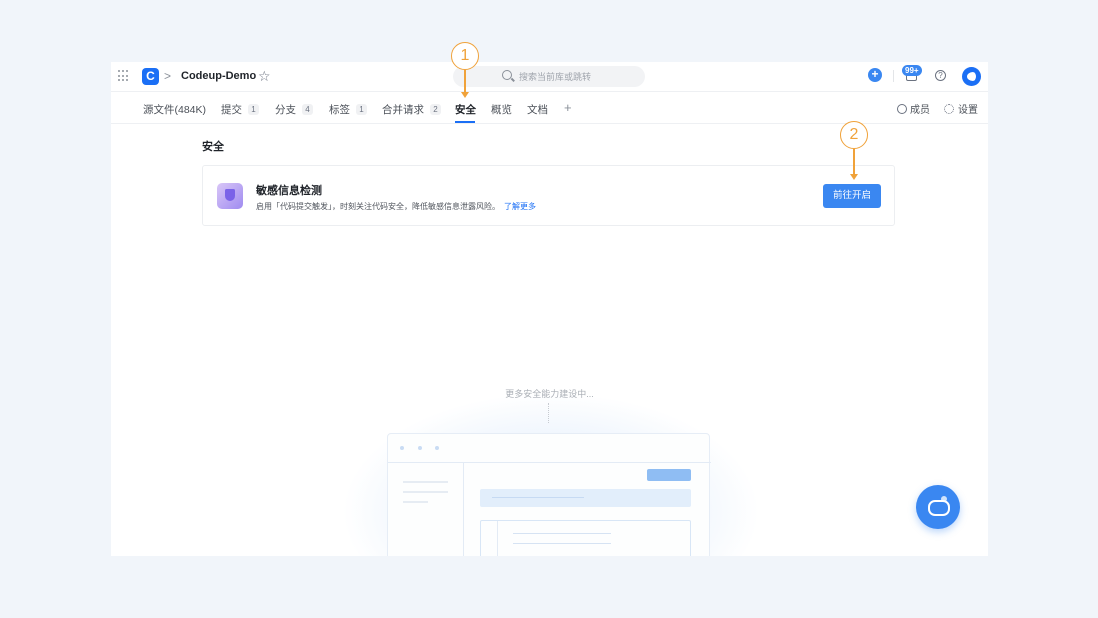  I want to click on annotation-marker-2: 2, so click(854, 135).